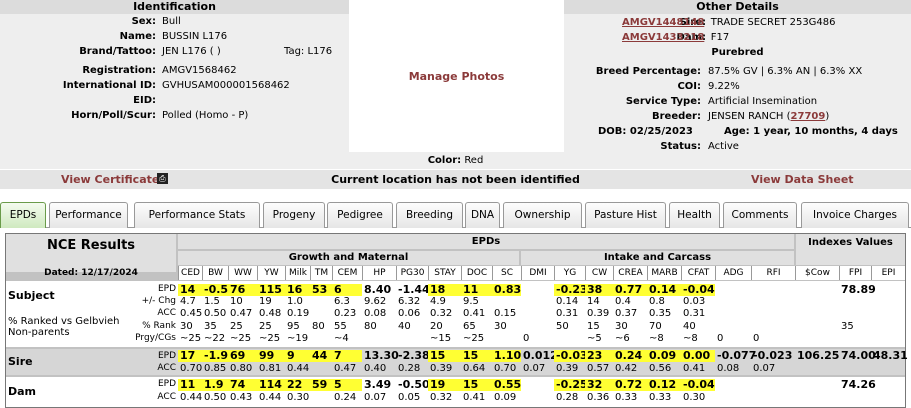 Image resolution: width=911 pixels, height=408 pixels. What do you see at coordinates (215, 289) in the screenshot?
I see `epd-value: -0.5` at bounding box center [215, 289].